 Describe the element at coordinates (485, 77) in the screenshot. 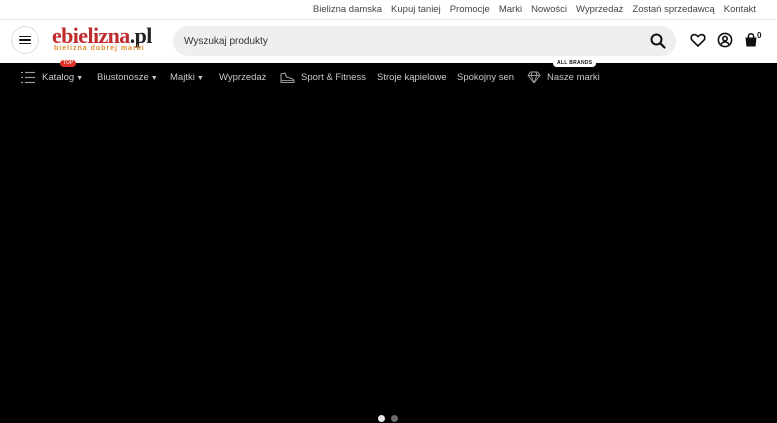

I see `nav-spokojny-sen: Spokojny sen` at that location.